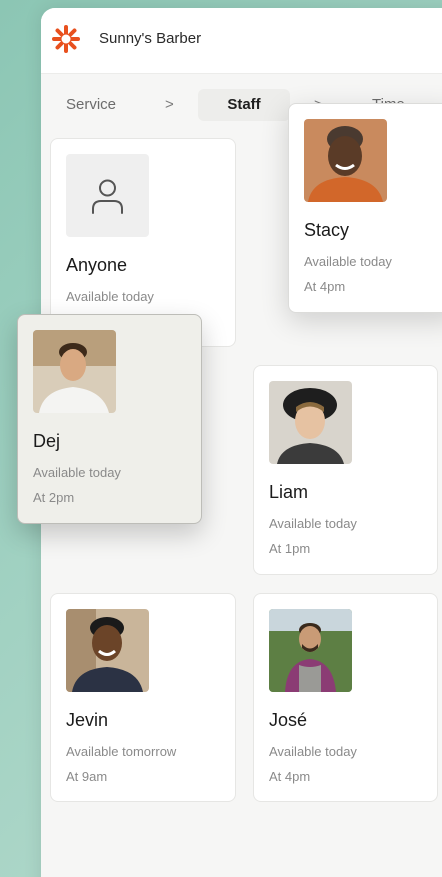 This screenshot has height=877, width=442. Describe the element at coordinates (109, 419) in the screenshot. I see `staff-card-dej: Dej Available today At 2pm` at that location.